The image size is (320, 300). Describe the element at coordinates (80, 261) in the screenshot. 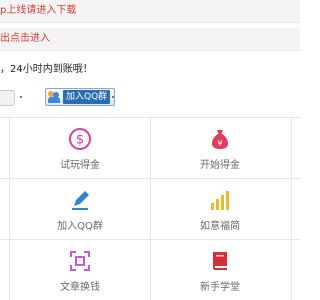

I see `scan-icon` at that location.